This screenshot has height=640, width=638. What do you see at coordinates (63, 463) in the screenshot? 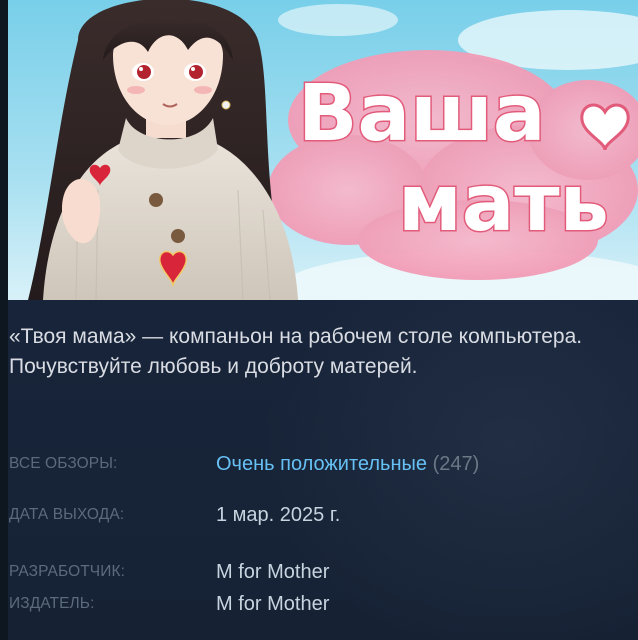
I see `reviews-label: ВСЕ ОБЗОРЫ:` at bounding box center [63, 463].